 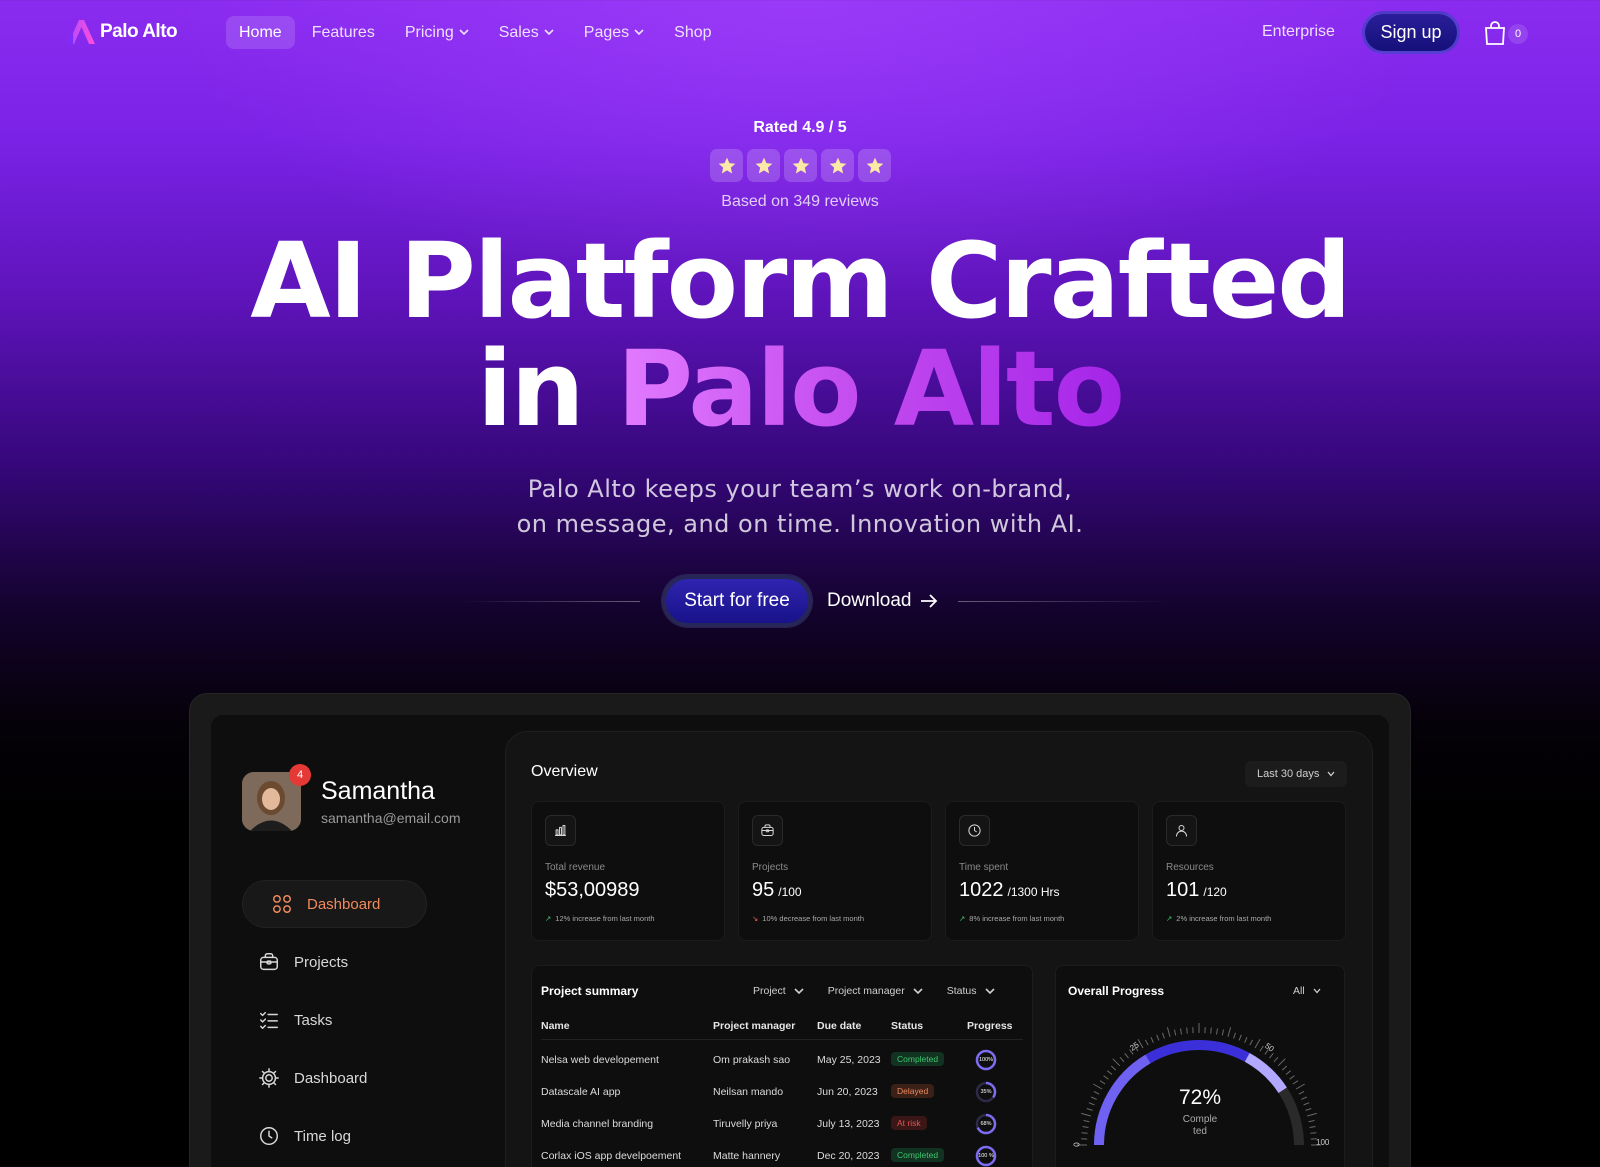 What do you see at coordinates (928, 601) in the screenshot?
I see `arrow-right-icon` at bounding box center [928, 601].